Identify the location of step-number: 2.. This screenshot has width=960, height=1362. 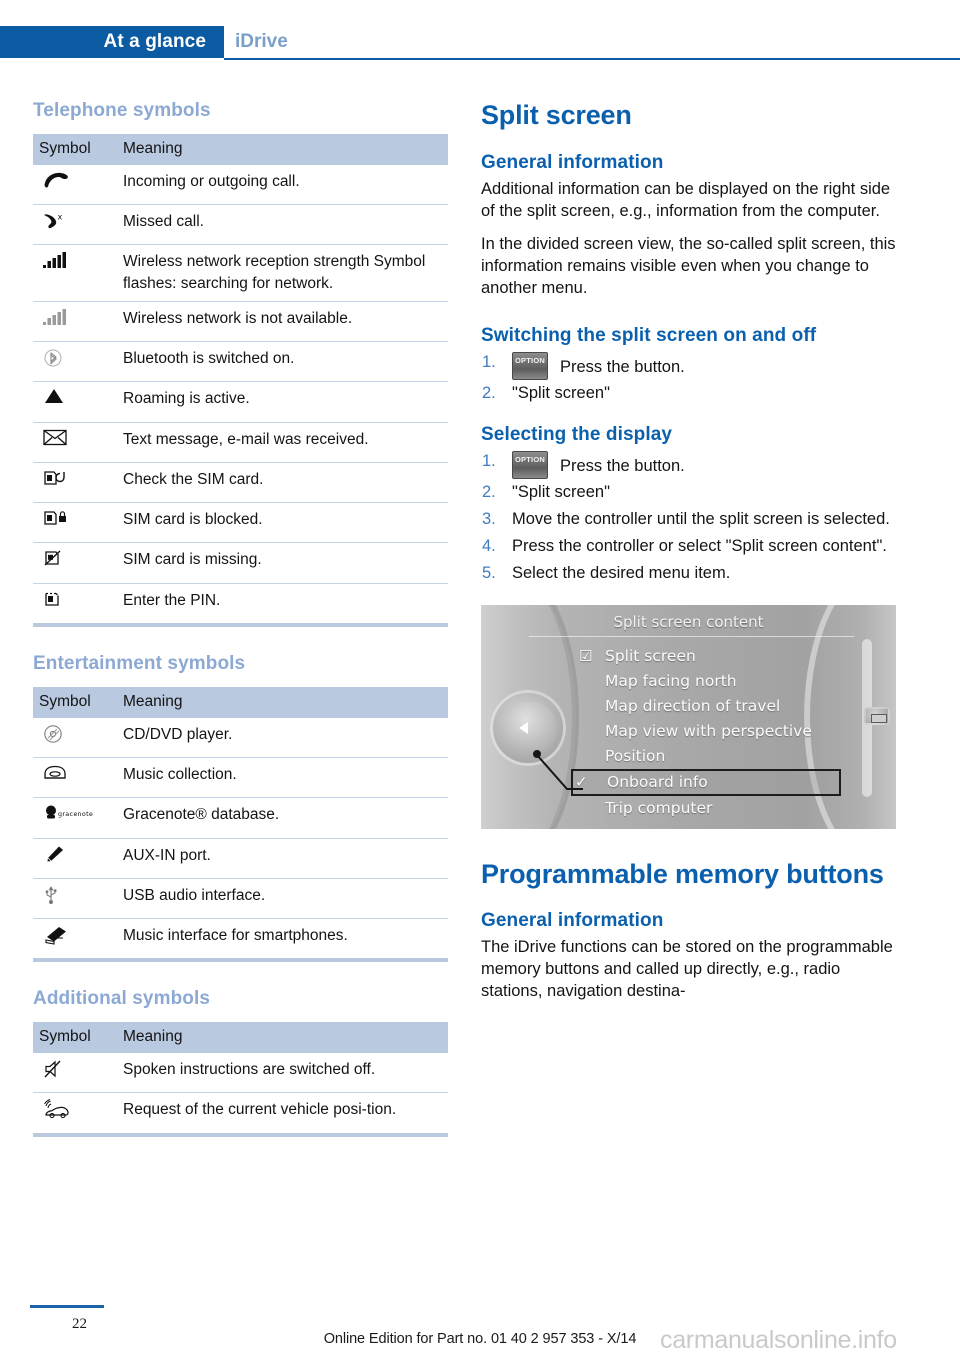
(489, 491).